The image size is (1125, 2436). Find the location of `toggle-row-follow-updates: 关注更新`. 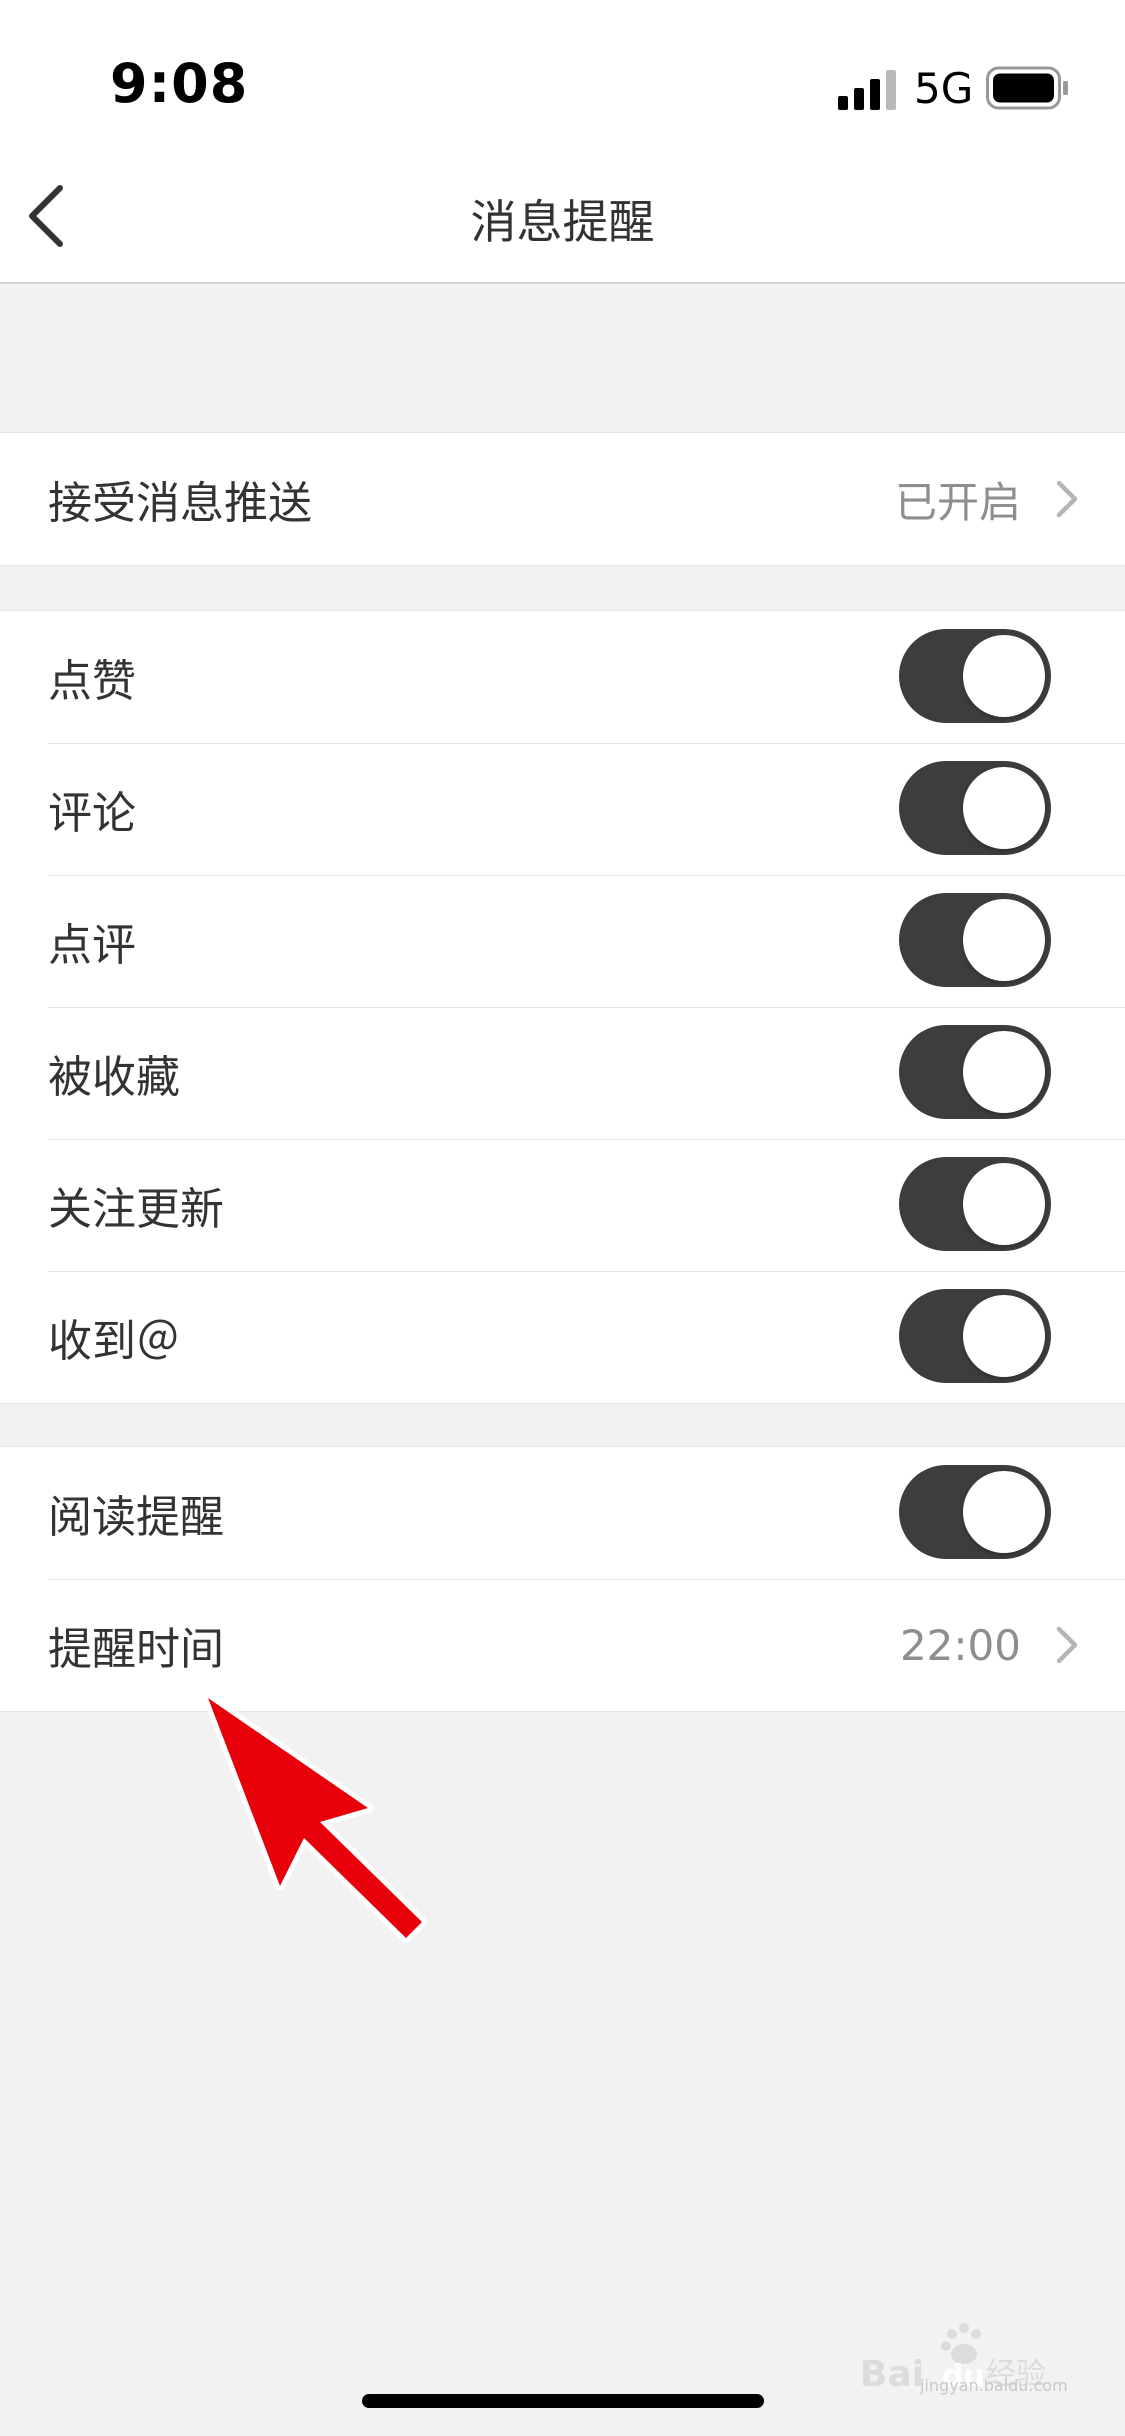

toggle-row-follow-updates: 关注更新 is located at coordinates (562, 1205).